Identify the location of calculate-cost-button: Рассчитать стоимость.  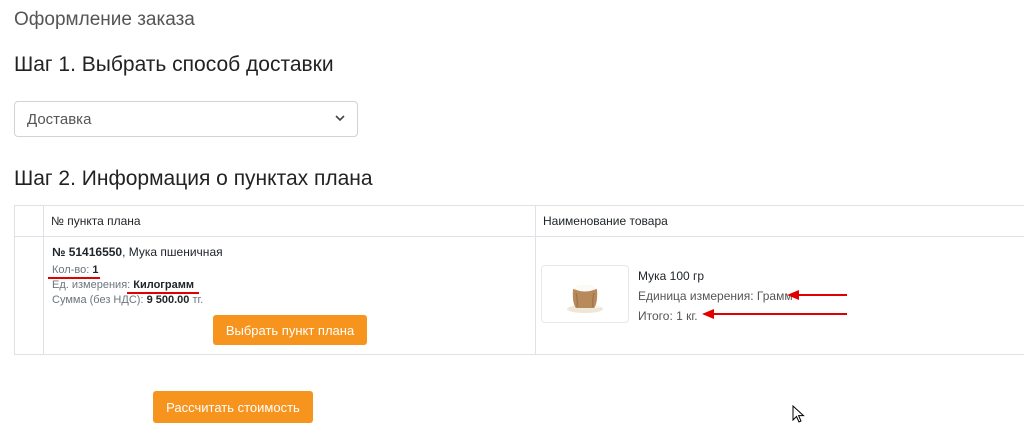
(233, 407).